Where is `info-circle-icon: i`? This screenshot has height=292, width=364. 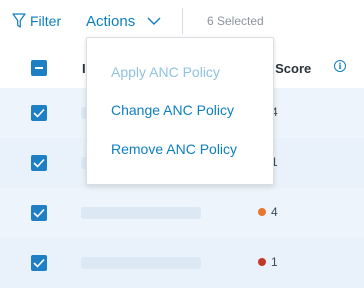 info-circle-icon: i is located at coordinates (340, 66).